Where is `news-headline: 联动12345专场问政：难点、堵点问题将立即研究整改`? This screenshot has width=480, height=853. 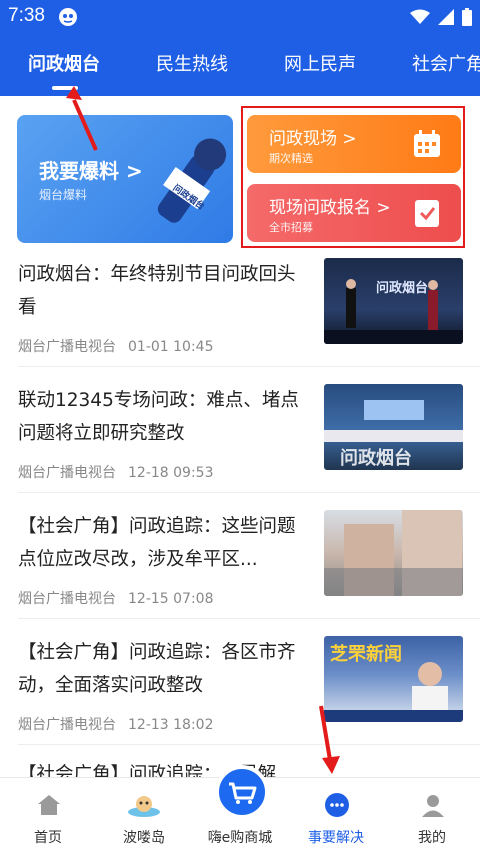
news-headline: 联动12345专场问政：难点、堵点问题将立即研究整改 is located at coordinates (158, 417).